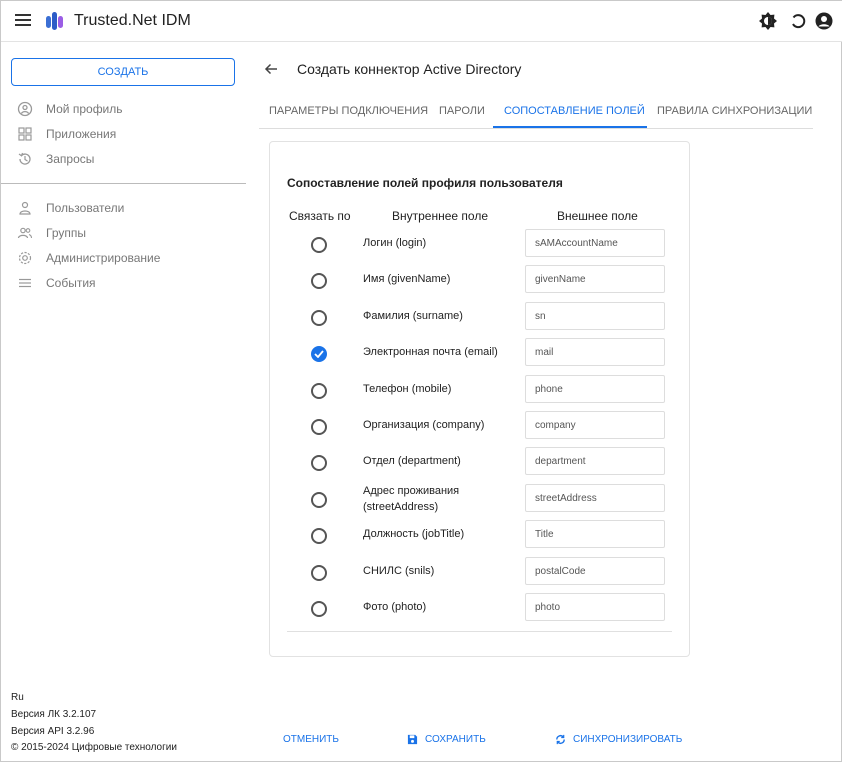 Image resolution: width=842 pixels, height=762 pixels. What do you see at coordinates (440, 216) in the screenshot?
I see `column-header-internal: Внутреннее поле` at bounding box center [440, 216].